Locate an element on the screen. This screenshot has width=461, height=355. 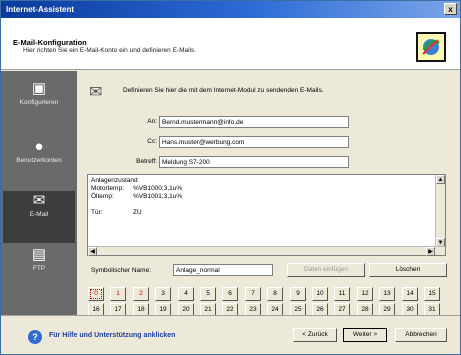
close-button: x is located at coordinates (450, 9).